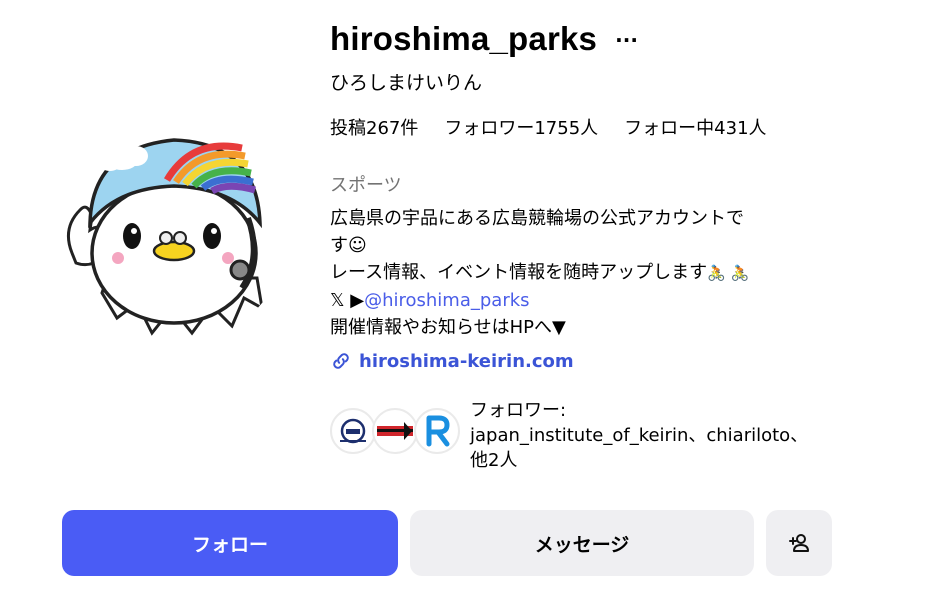 This screenshot has width=946, height=615. Describe the element at coordinates (466, 361) in the screenshot. I see `external-link-text: hiroshima-keirin.com` at that location.